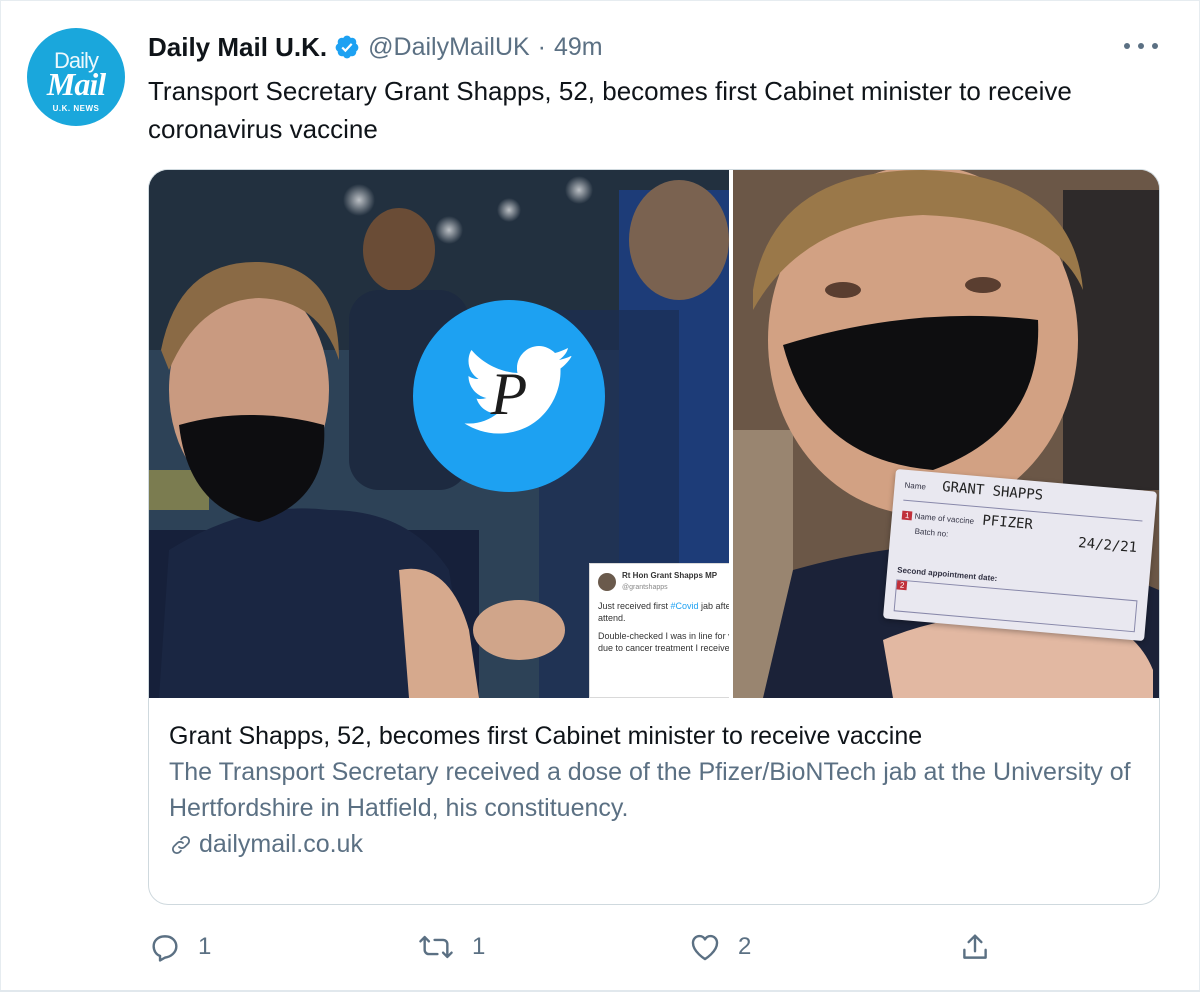 The width and height of the screenshot is (1200, 992). What do you see at coordinates (705, 947) in the screenshot?
I see `heart-icon` at bounding box center [705, 947].